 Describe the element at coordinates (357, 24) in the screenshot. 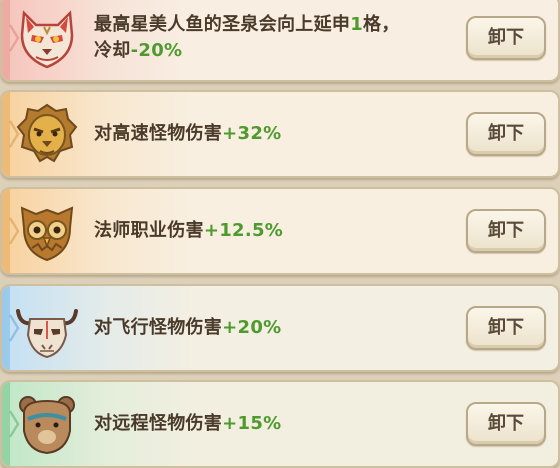

I see `relic-value: 1` at that location.